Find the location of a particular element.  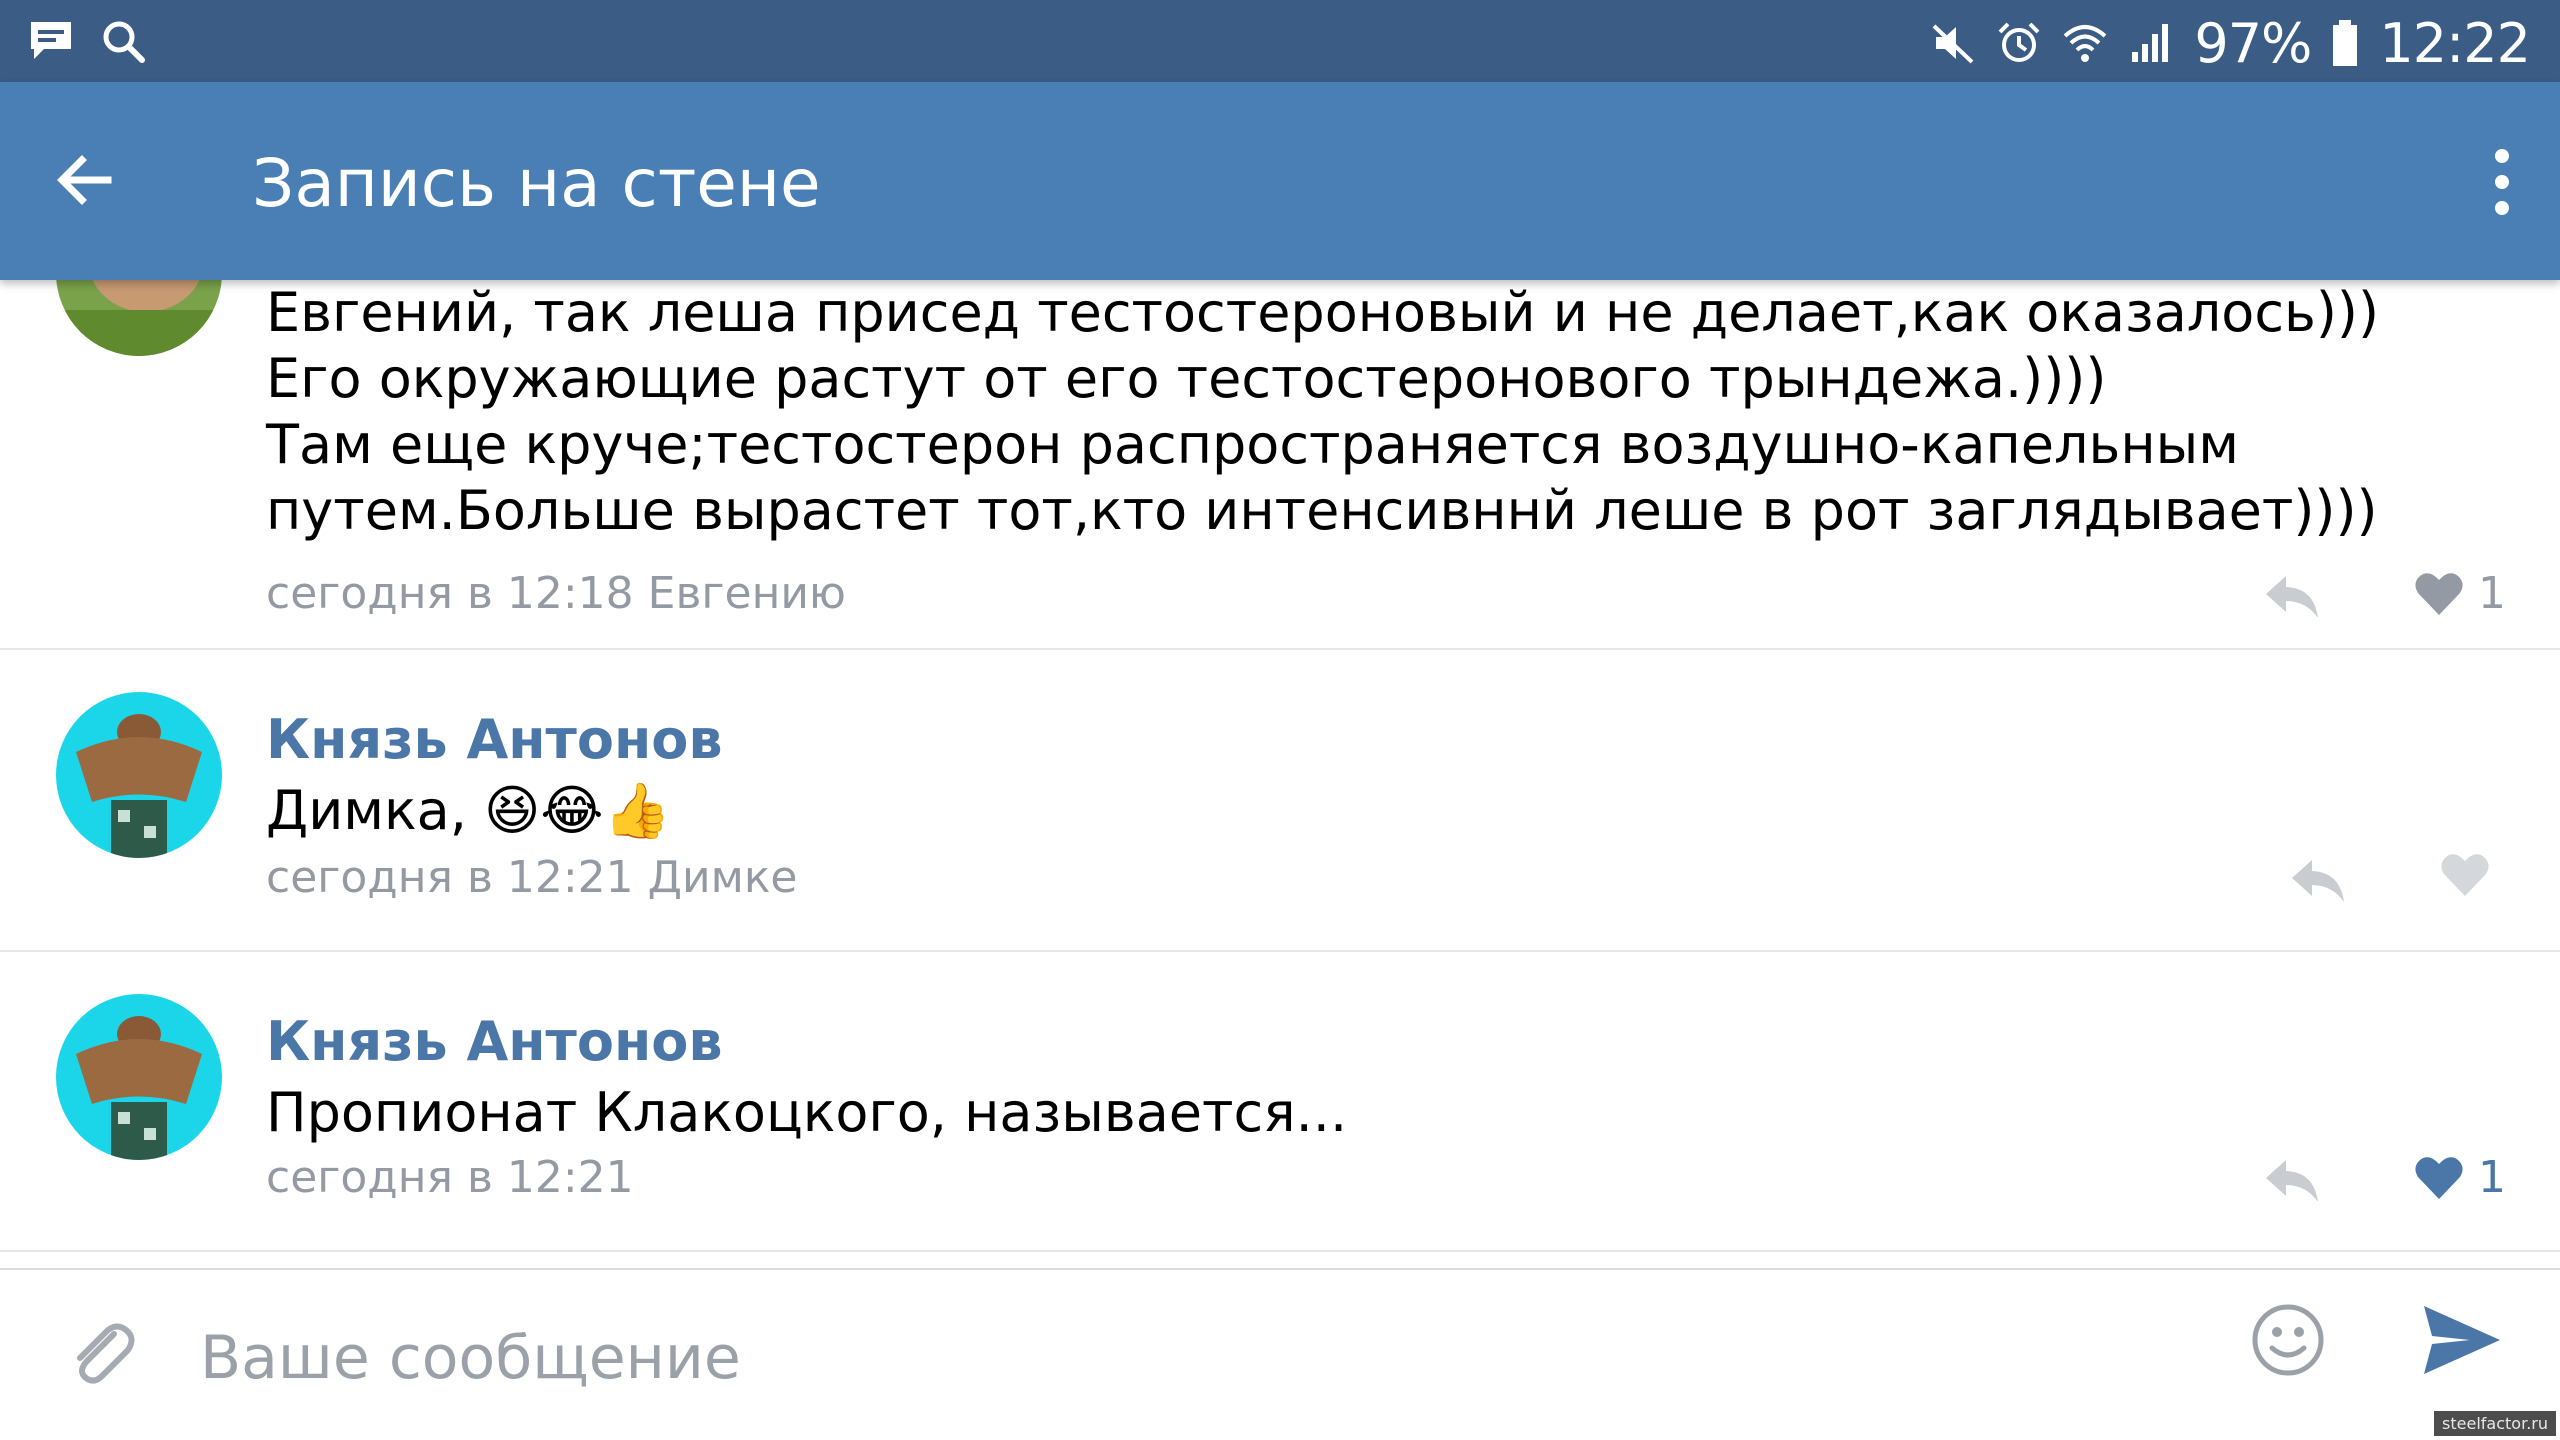

clock: 12:22 is located at coordinates (2455, 43).